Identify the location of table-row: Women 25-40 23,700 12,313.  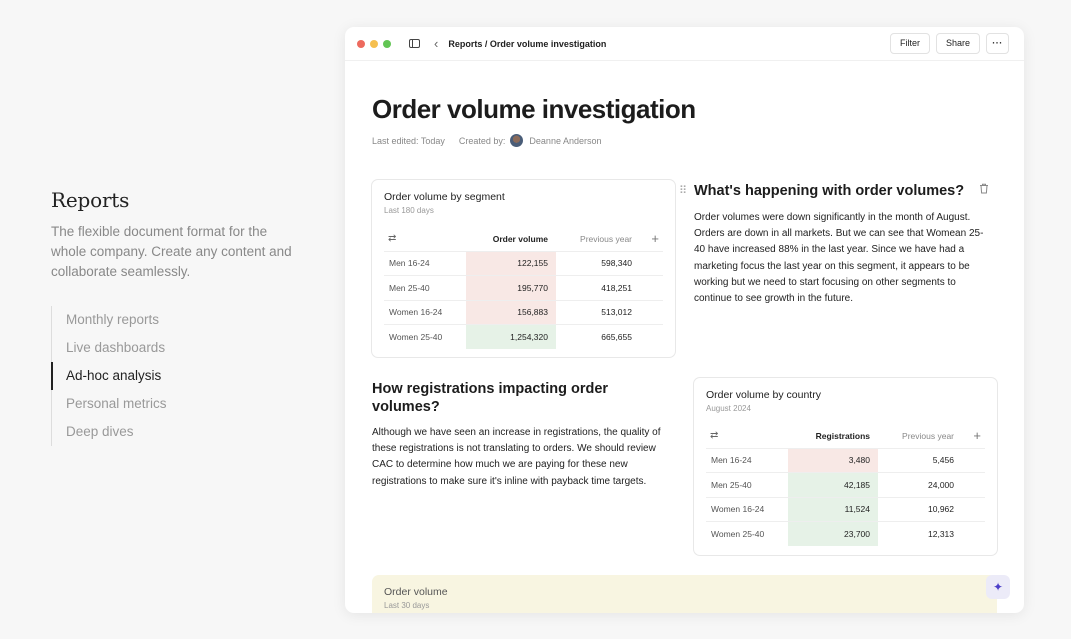
(845, 533).